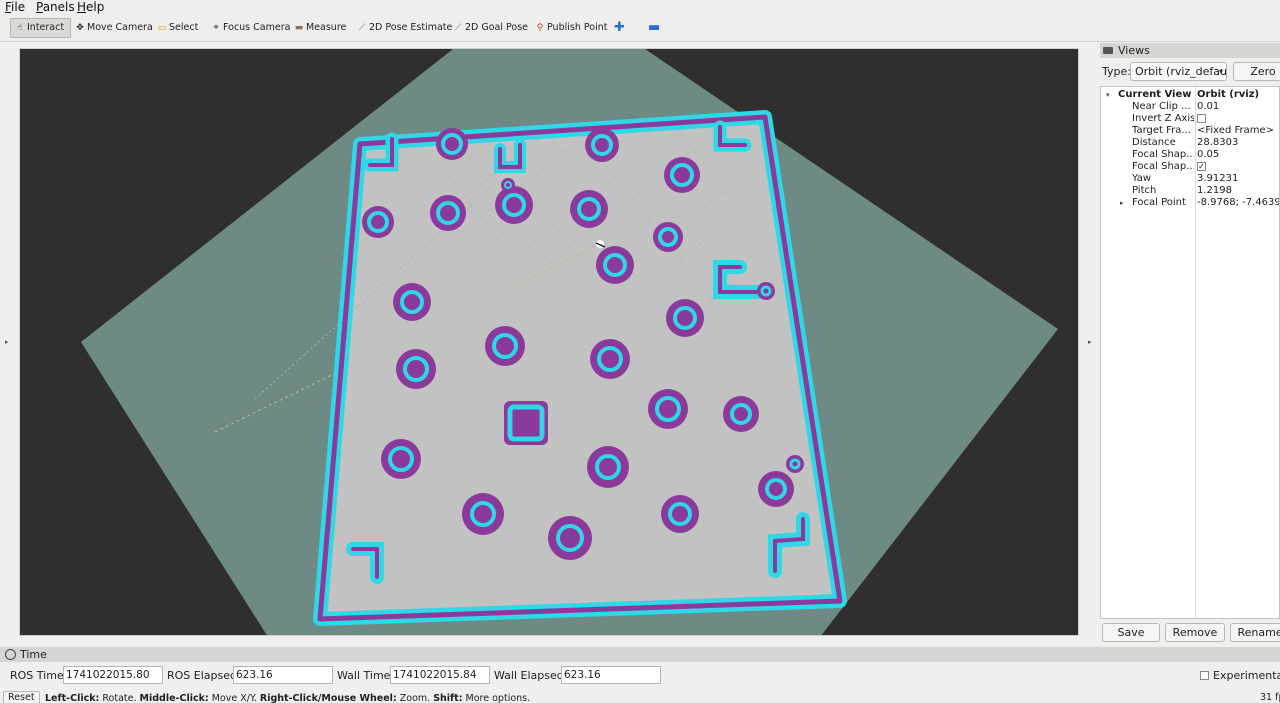  Describe the element at coordinates (540, 28) in the screenshot. I see `map-pin-icon: ⚲` at that location.